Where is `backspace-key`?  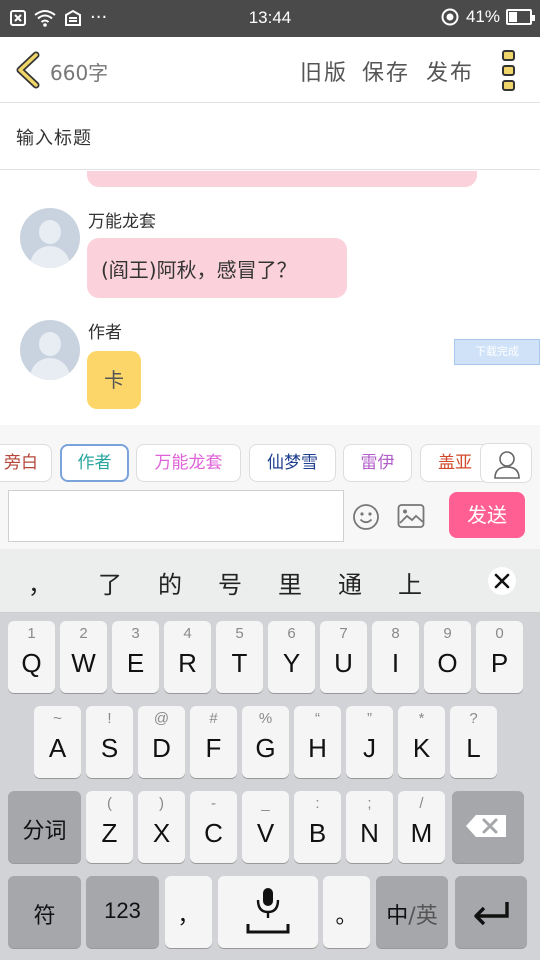 backspace-key is located at coordinates (488, 827).